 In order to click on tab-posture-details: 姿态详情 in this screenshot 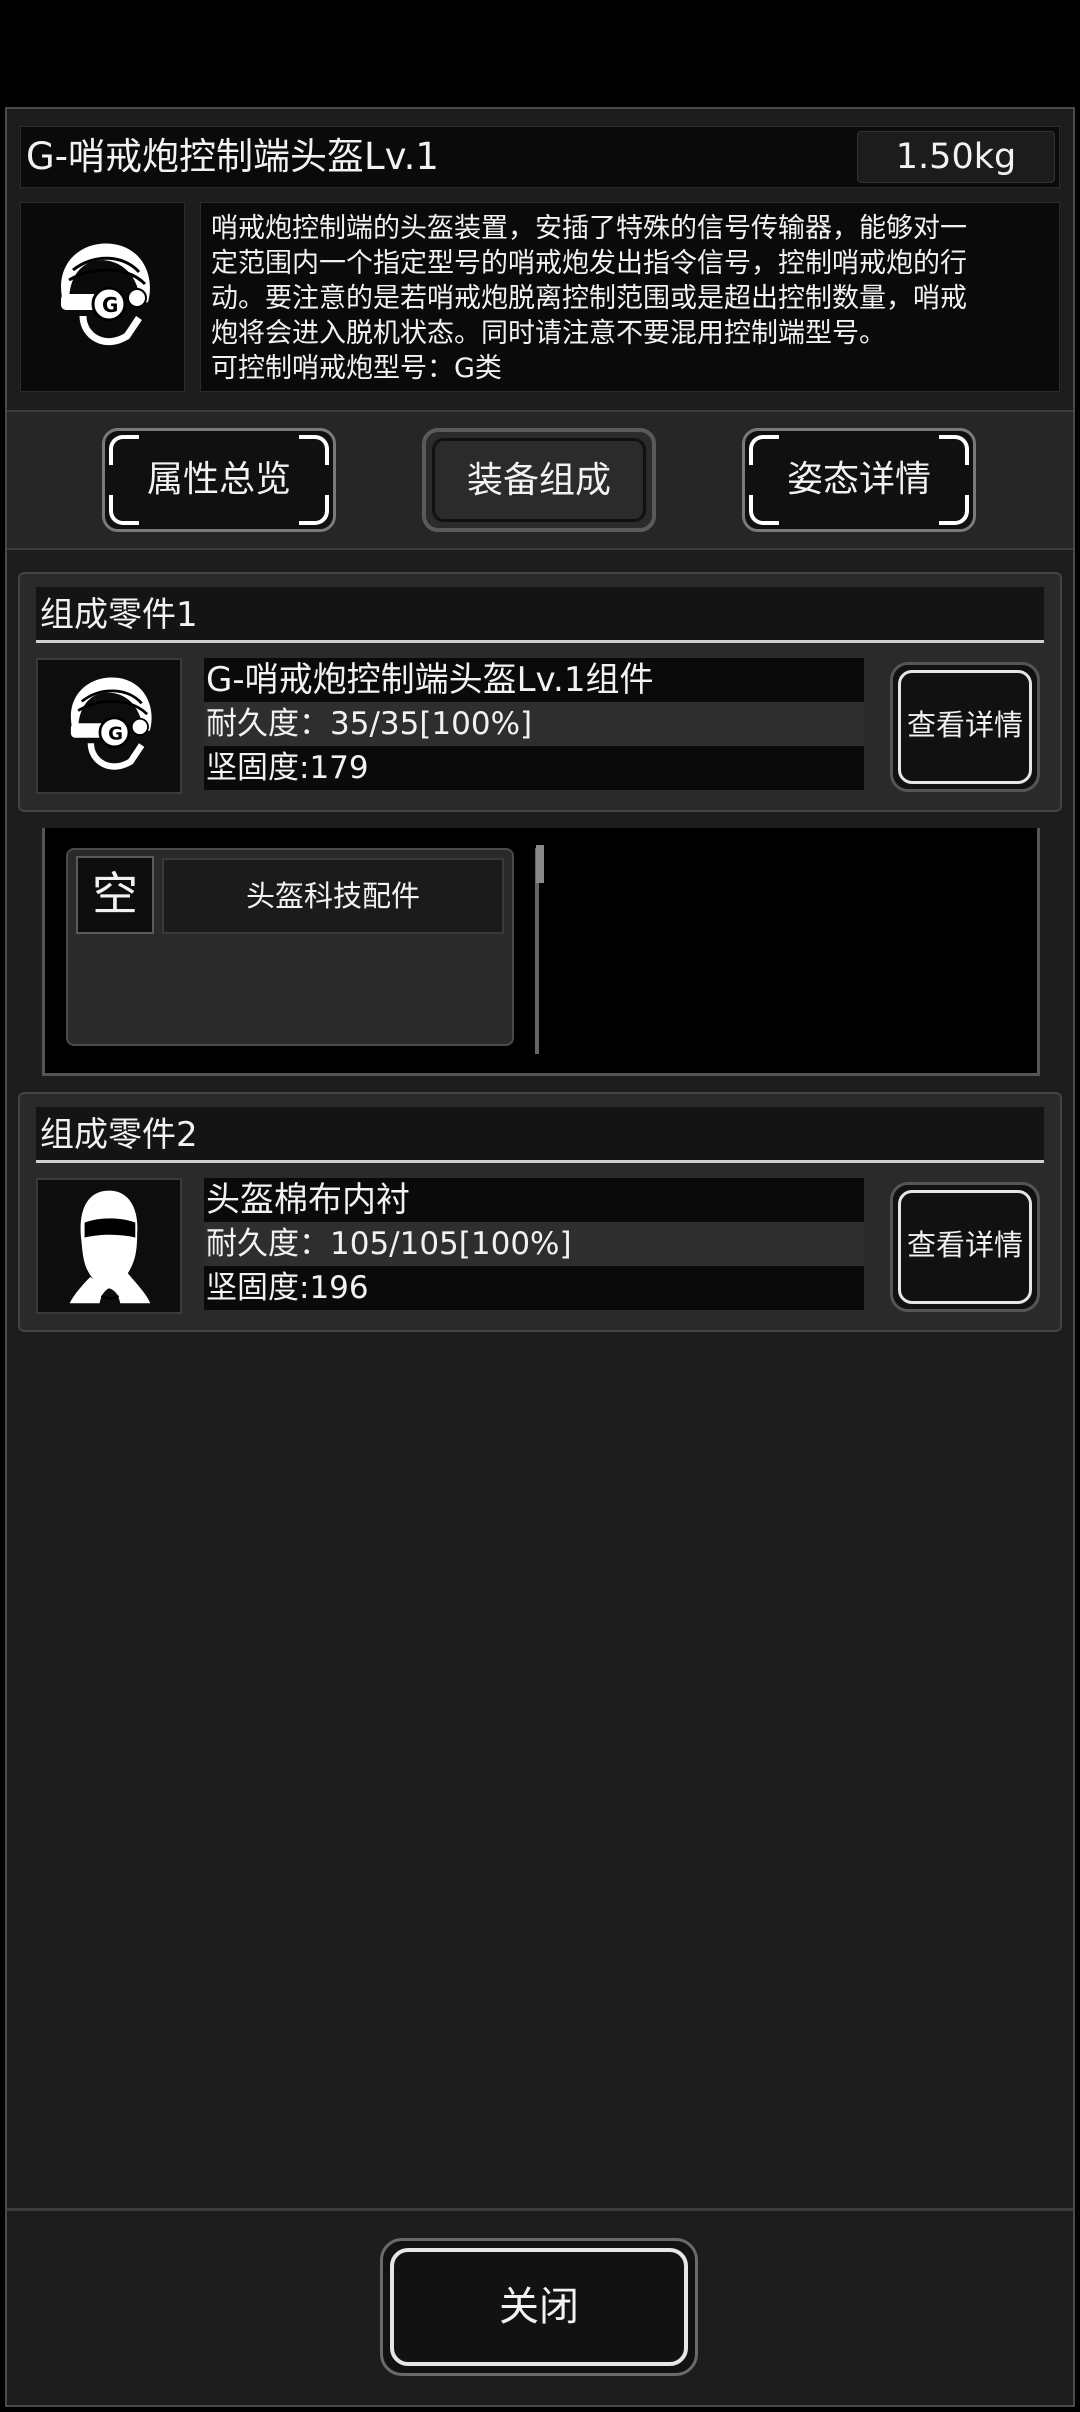, I will do `click(859, 480)`.